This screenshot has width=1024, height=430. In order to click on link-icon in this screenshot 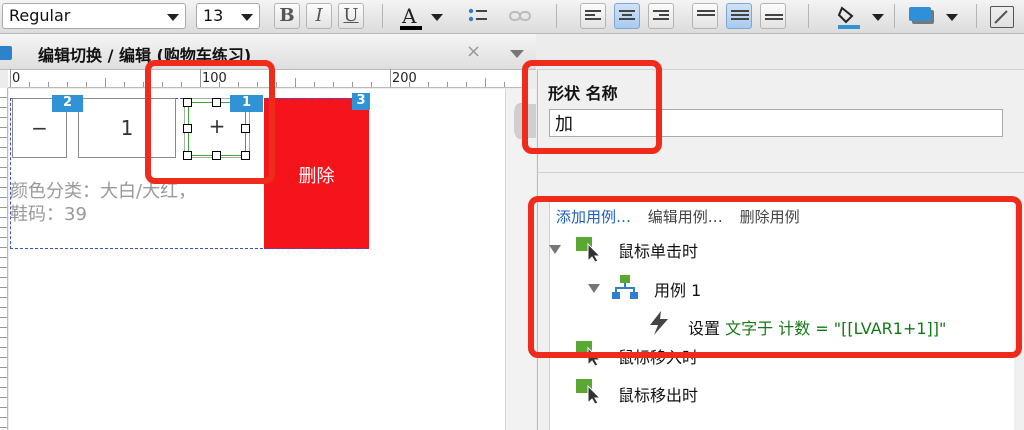, I will do `click(520, 16)`.